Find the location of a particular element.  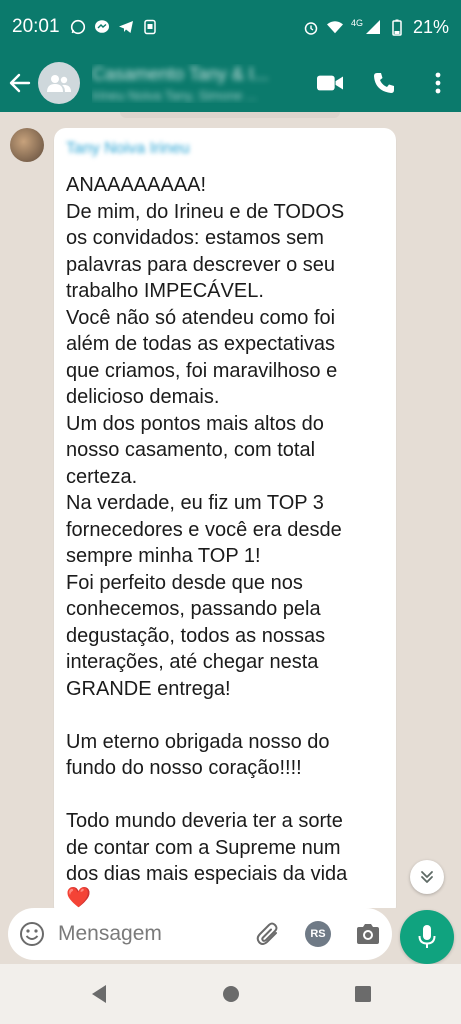

composer-actions: RS is located at coordinates (318, 934).